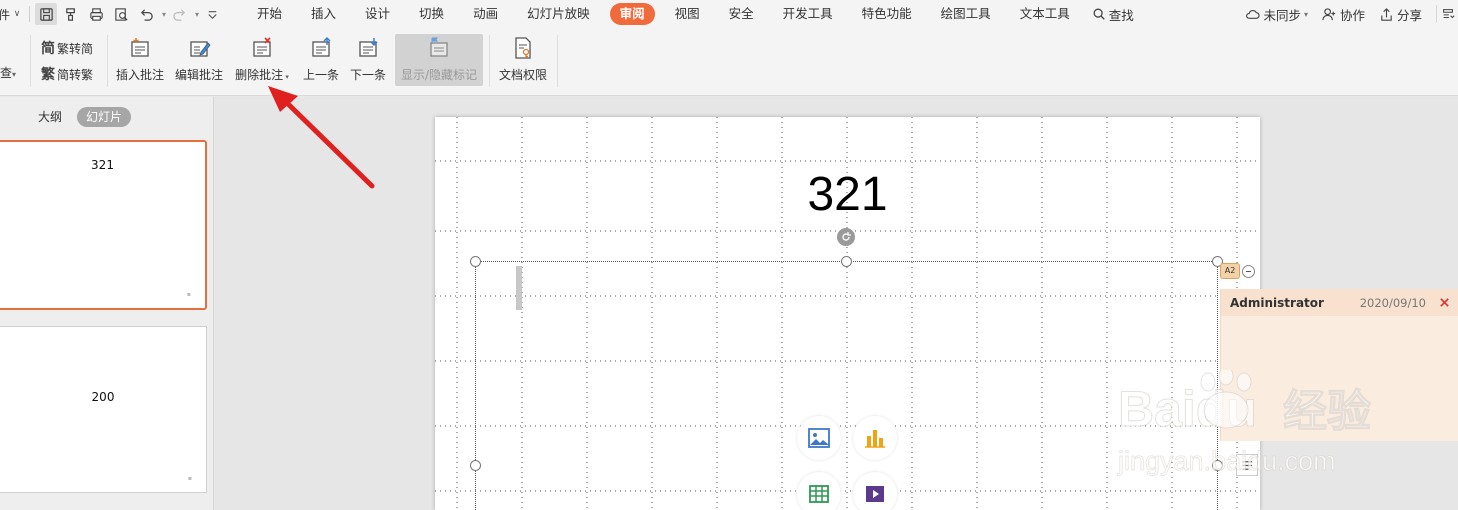 Image resolution: width=1458 pixels, height=510 pixels. I want to click on user-add-icon, so click(1329, 13).